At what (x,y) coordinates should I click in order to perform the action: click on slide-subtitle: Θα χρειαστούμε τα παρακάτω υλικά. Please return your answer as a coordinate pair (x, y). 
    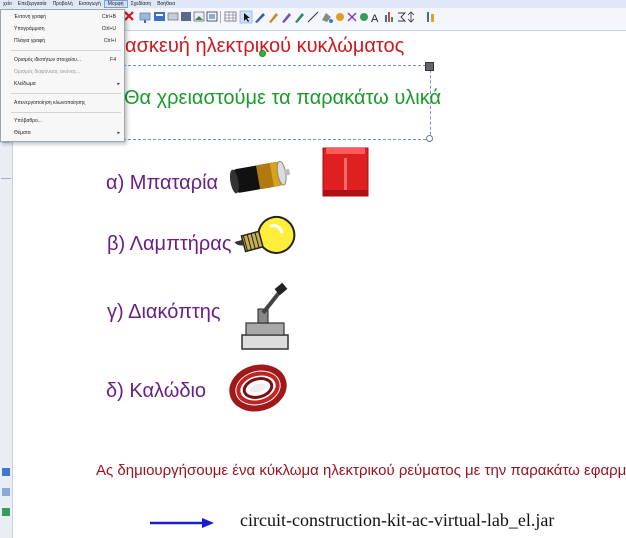
    Looking at the image, I should click on (282, 98).